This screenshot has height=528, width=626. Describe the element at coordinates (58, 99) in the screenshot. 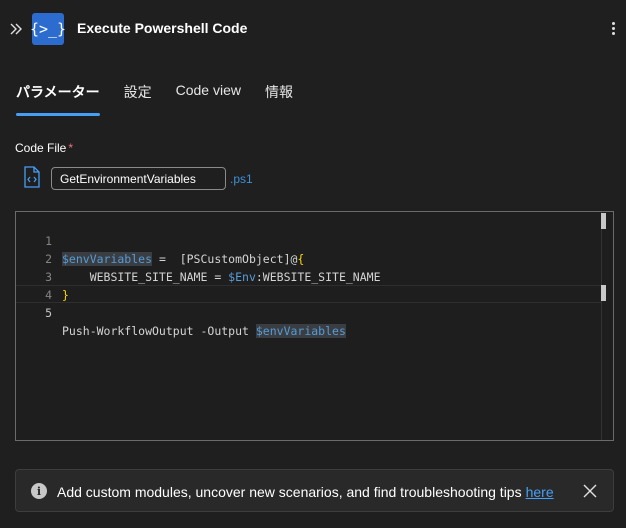

I see `tab-parameters: パラメーター` at that location.